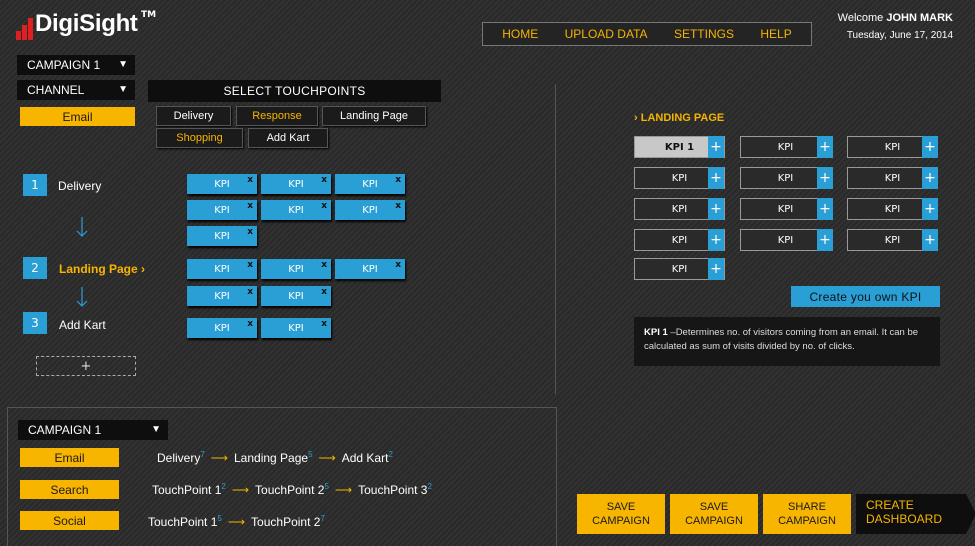  Describe the element at coordinates (520, 34) in the screenshot. I see `nav-home: HOME` at that location.